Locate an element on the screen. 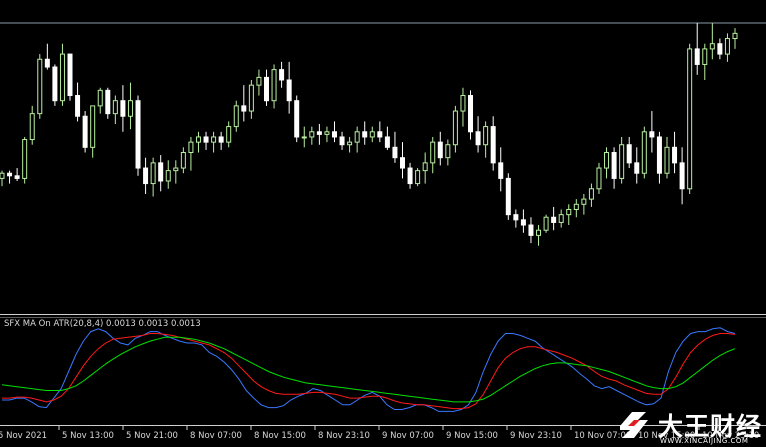 This screenshot has height=447, width=766. time-axis-label: 9 Nov 15:00 is located at coordinates (472, 436).